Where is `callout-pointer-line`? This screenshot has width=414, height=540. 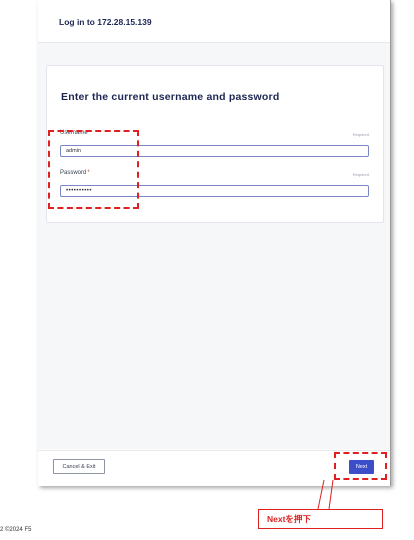
callout-pointer-line is located at coordinates (321, 494).